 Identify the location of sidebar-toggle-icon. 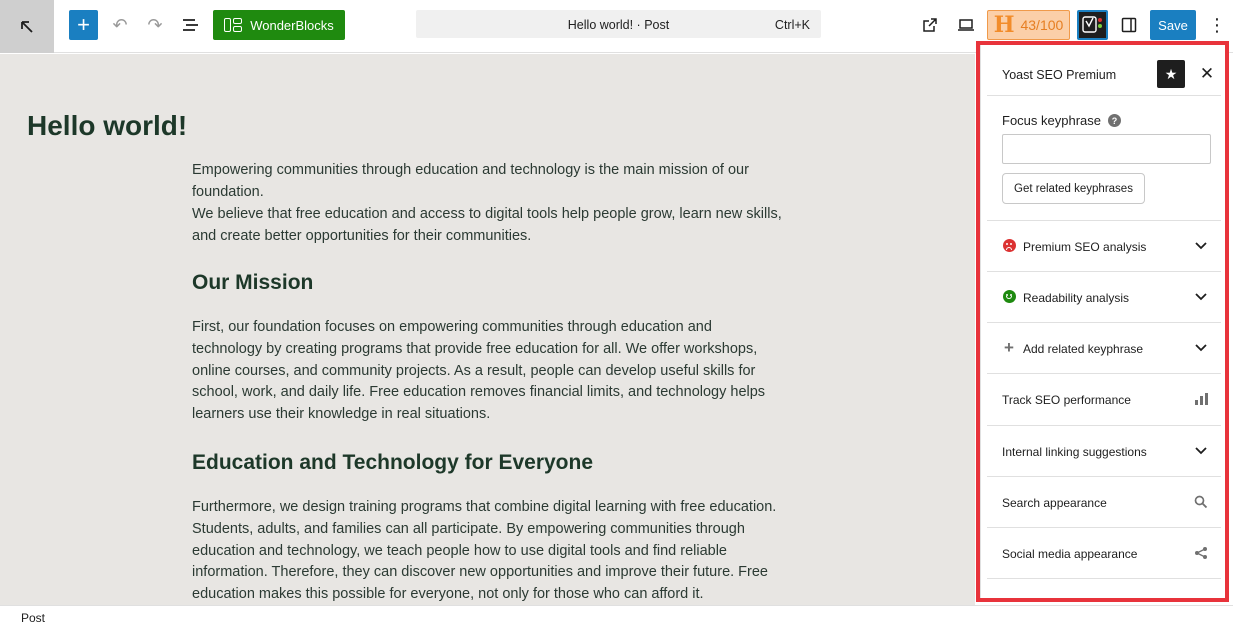
(1129, 25).